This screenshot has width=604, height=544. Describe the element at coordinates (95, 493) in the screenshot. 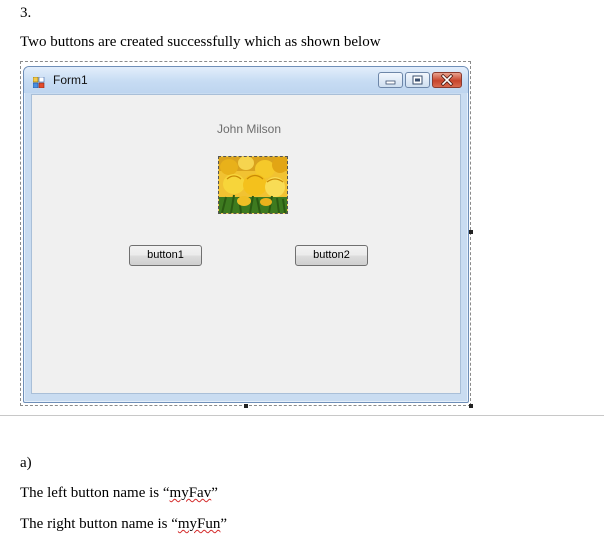

I see `left-button-prefix: The left button name is “` at that location.